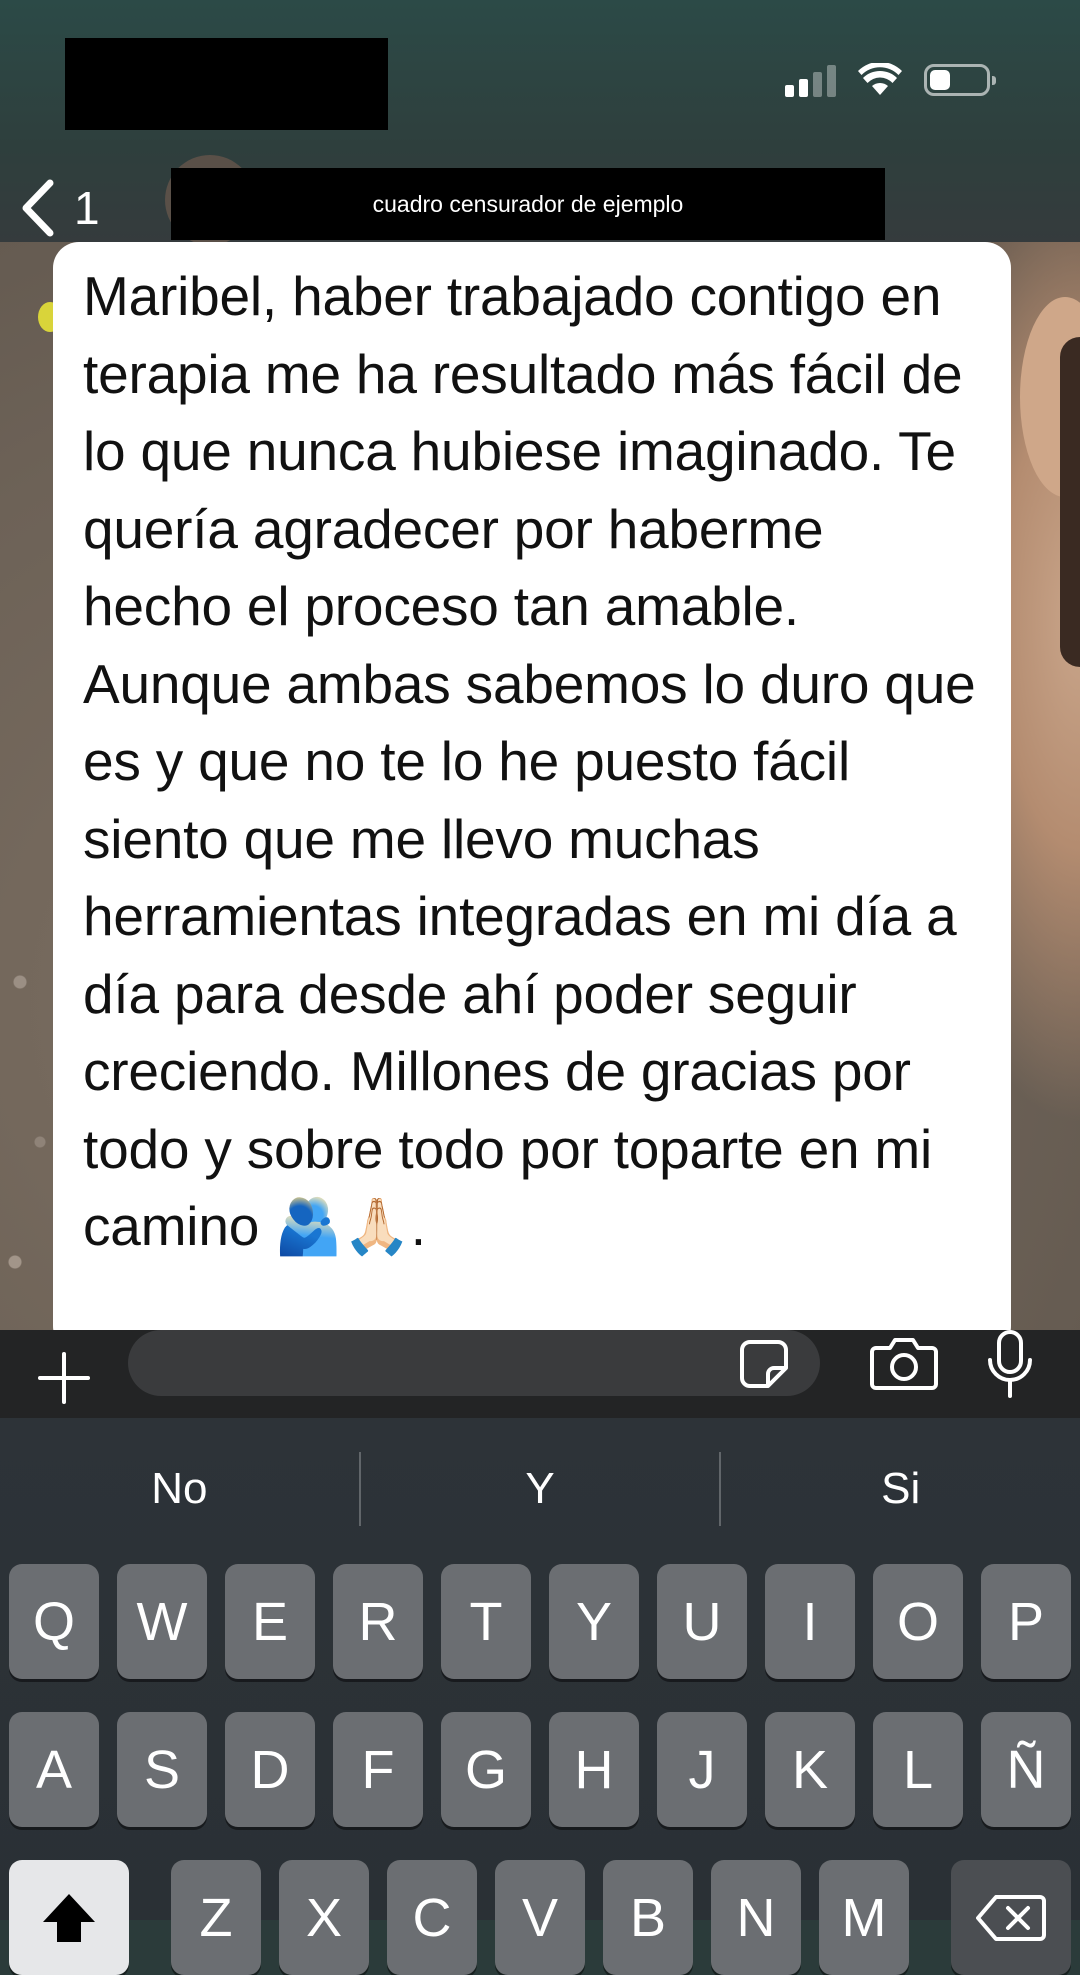  Describe the element at coordinates (179, 1489) in the screenshot. I see `suggestion-item: No` at that location.